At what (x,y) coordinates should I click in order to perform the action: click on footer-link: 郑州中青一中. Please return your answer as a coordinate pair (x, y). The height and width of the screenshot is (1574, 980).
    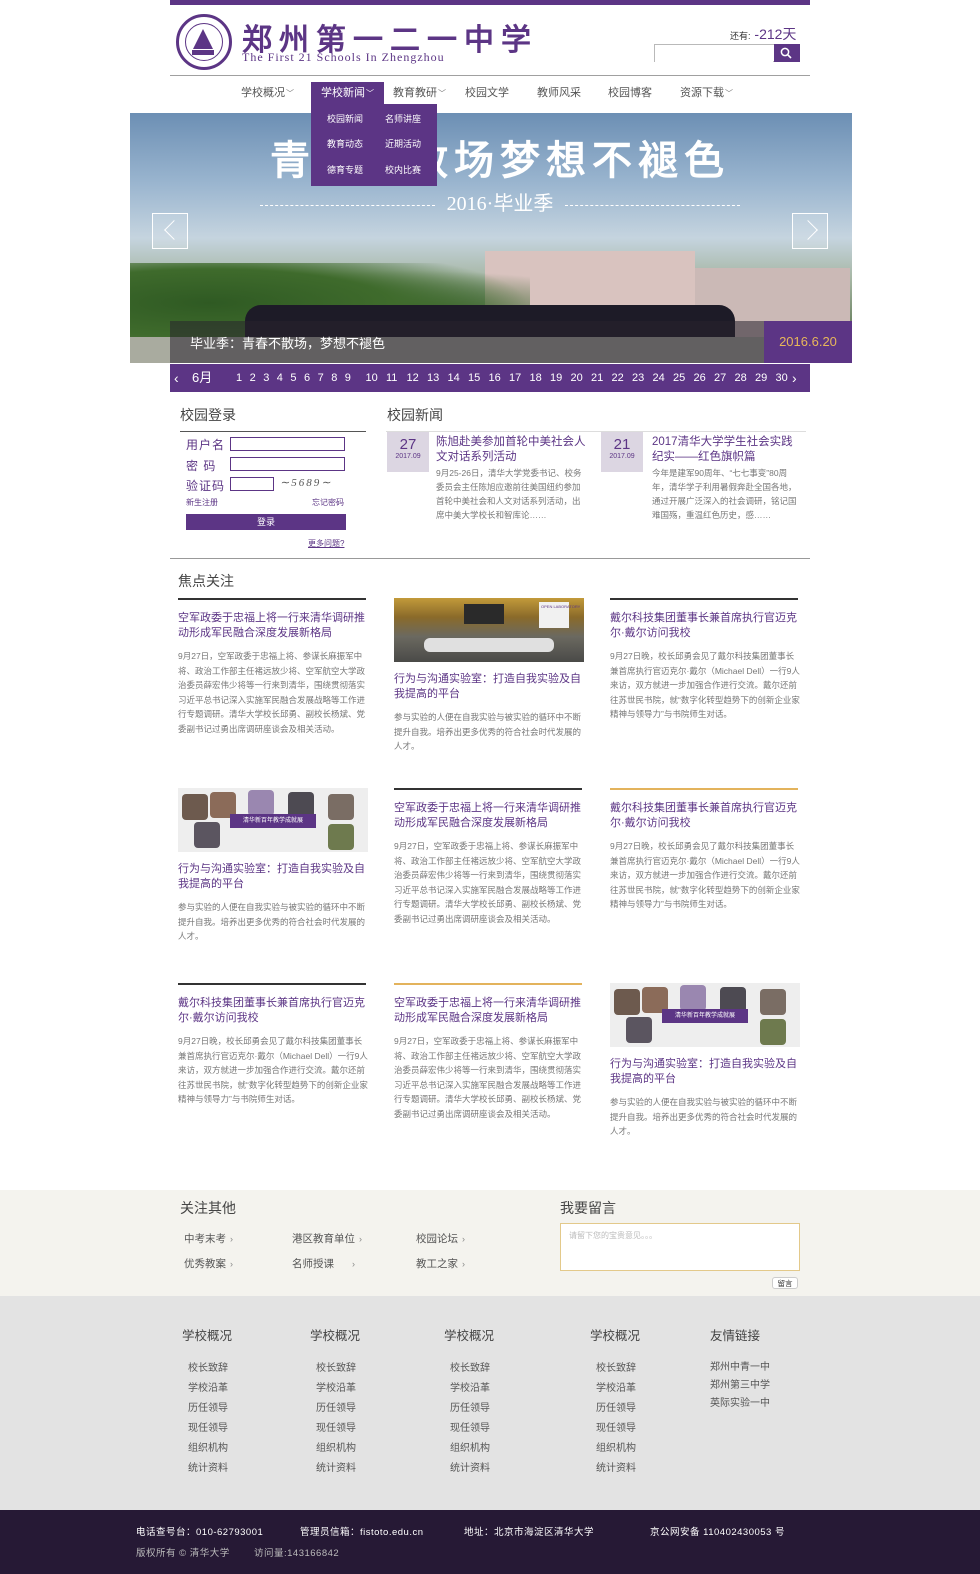
    Looking at the image, I should click on (740, 1365).